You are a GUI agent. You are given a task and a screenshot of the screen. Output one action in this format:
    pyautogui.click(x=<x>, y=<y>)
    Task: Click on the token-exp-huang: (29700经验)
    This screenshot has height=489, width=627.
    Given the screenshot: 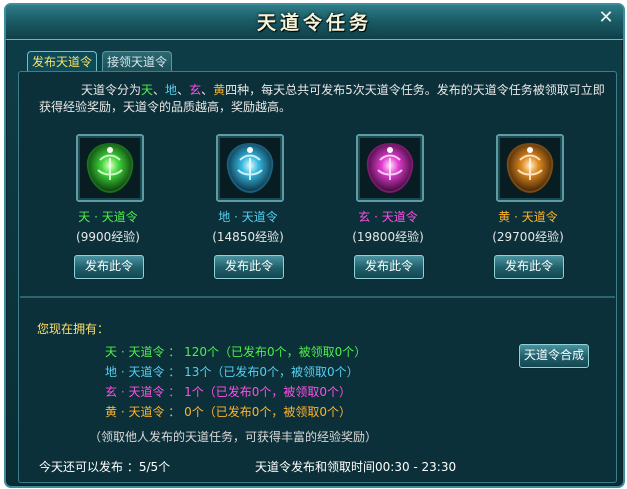 What is the action you would take?
    pyautogui.click(x=528, y=237)
    